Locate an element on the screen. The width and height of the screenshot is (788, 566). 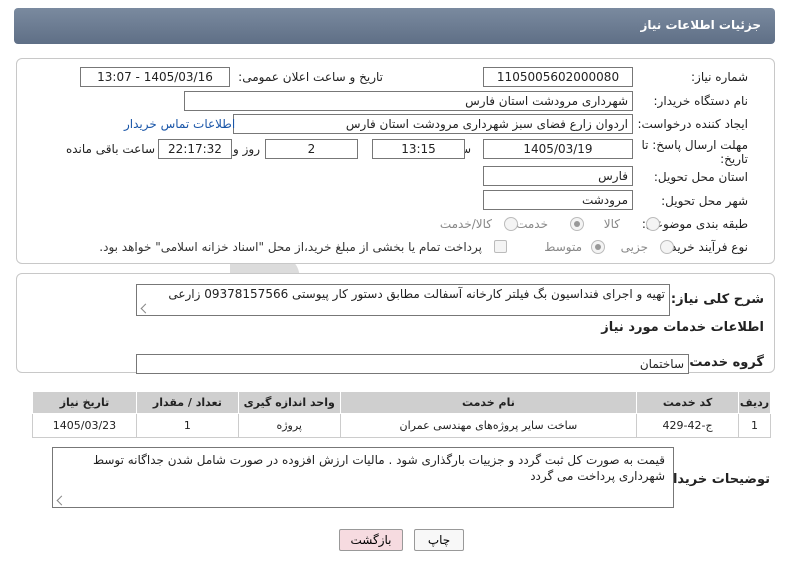
announce-datetime-label: تاریخ و ساعت اعلان عمومی: is located at coordinates (310, 77).